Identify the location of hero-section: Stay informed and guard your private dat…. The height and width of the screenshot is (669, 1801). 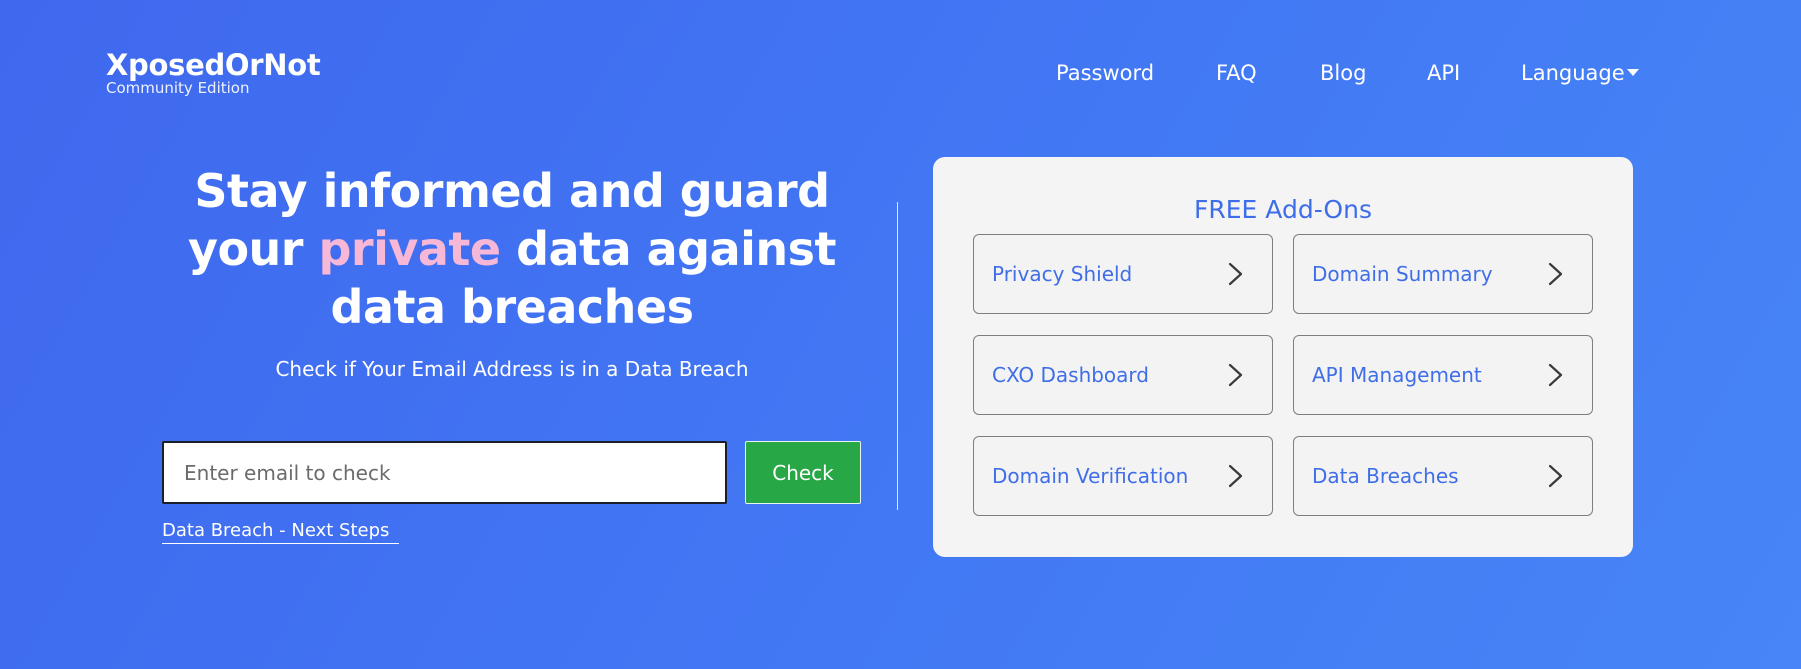
(512, 249).